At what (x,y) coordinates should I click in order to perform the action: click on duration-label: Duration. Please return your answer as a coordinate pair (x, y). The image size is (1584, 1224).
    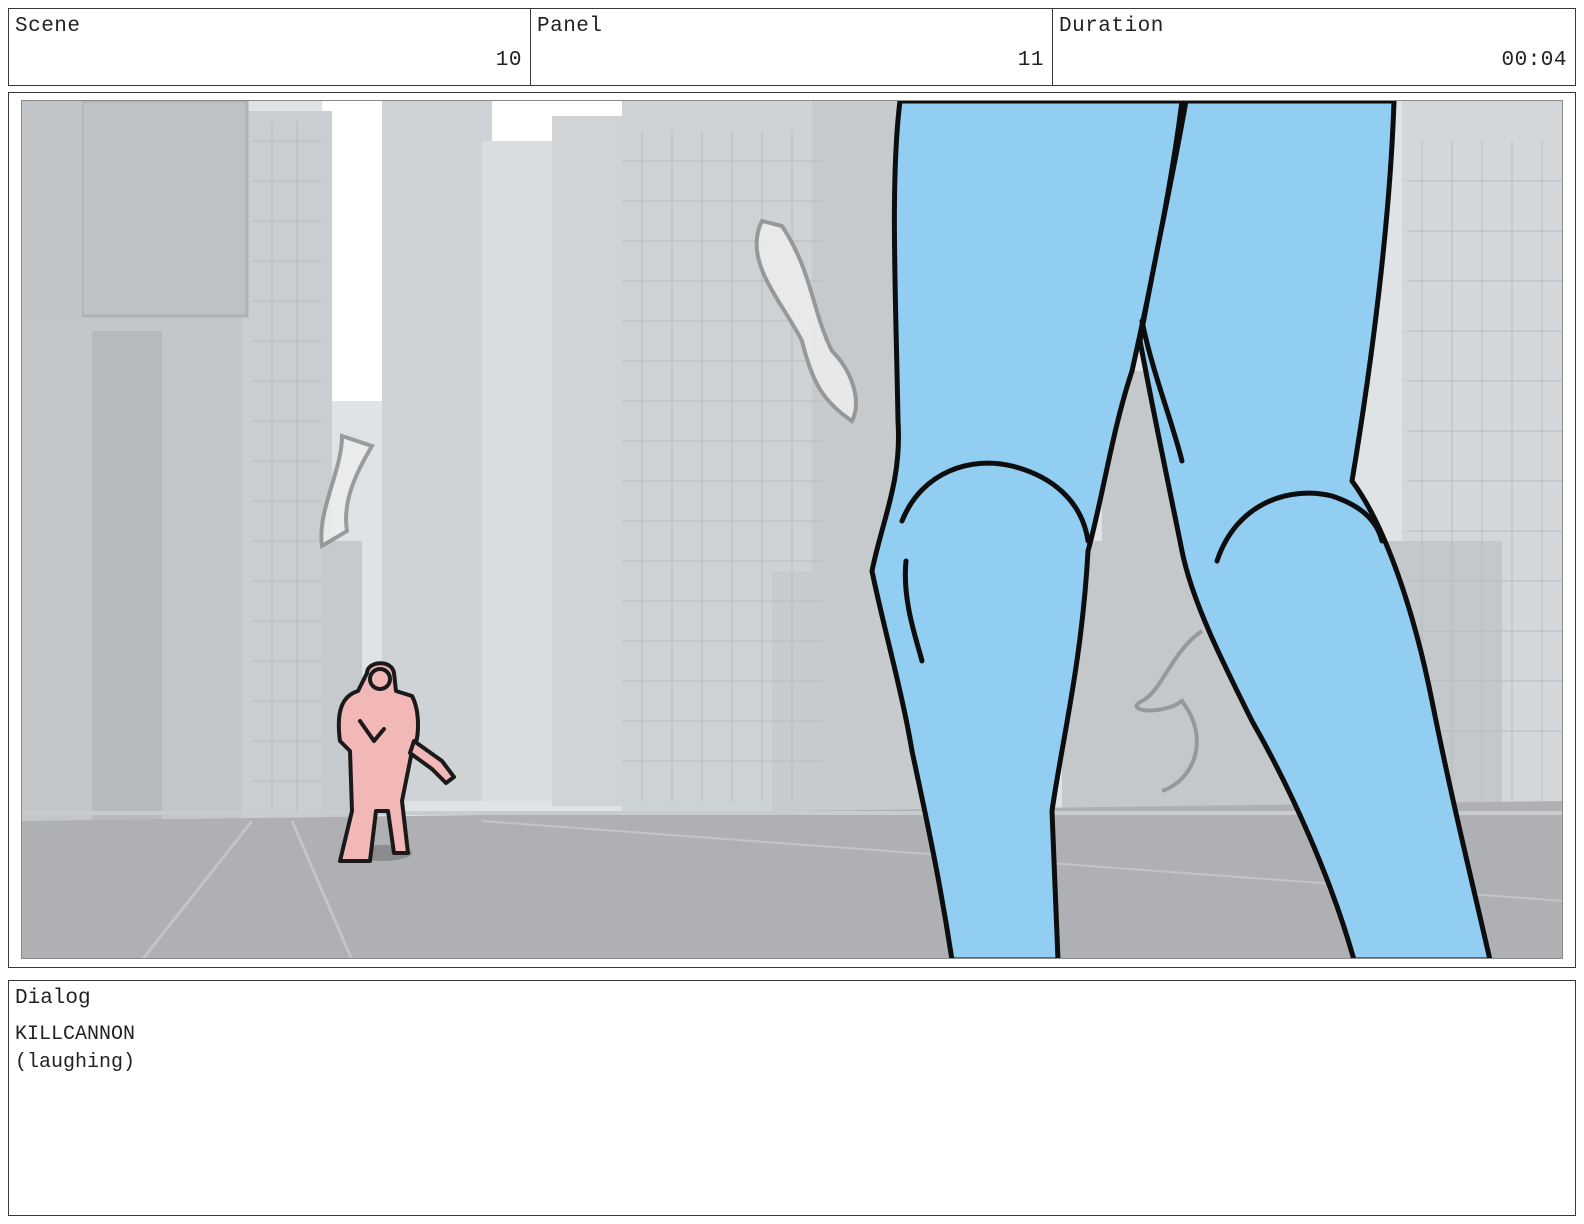
    Looking at the image, I should click on (1111, 26).